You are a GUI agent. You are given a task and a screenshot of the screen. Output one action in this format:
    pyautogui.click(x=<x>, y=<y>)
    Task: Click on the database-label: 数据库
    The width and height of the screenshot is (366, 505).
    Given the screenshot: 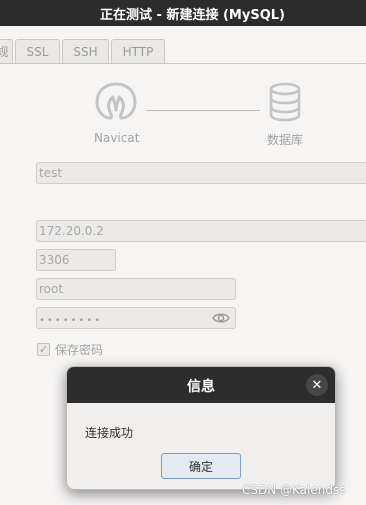 What is the action you would take?
    pyautogui.click(x=285, y=140)
    